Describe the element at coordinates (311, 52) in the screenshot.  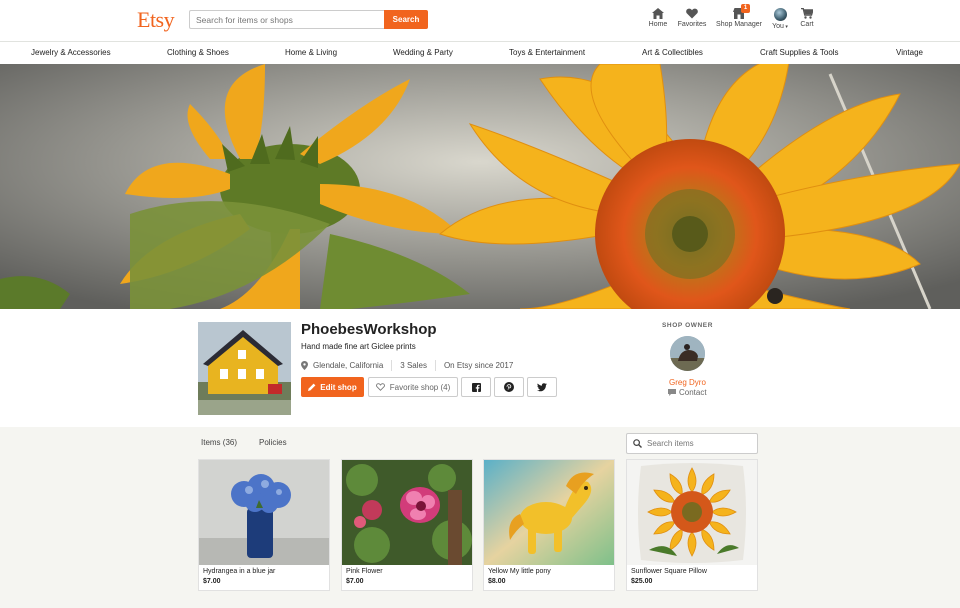
I see `category-home: Home & Living` at that location.